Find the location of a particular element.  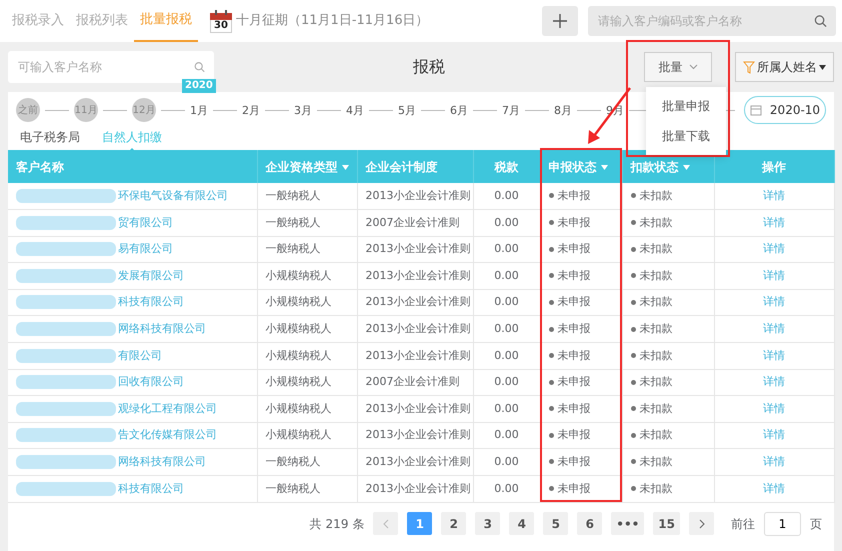

column-header: 企业资格类型 is located at coordinates (307, 166).